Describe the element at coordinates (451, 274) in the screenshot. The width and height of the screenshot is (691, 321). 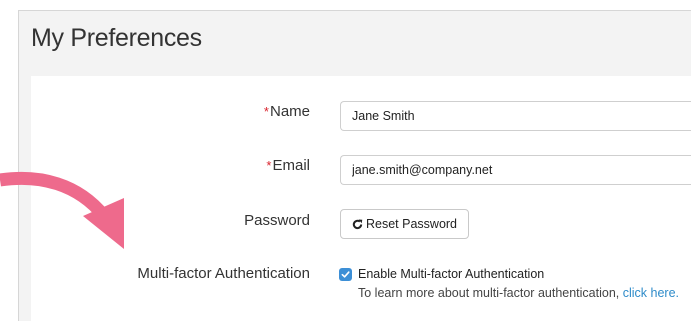
I see `mfa-checkbox-label: Enable Multi-factor Authentication` at that location.